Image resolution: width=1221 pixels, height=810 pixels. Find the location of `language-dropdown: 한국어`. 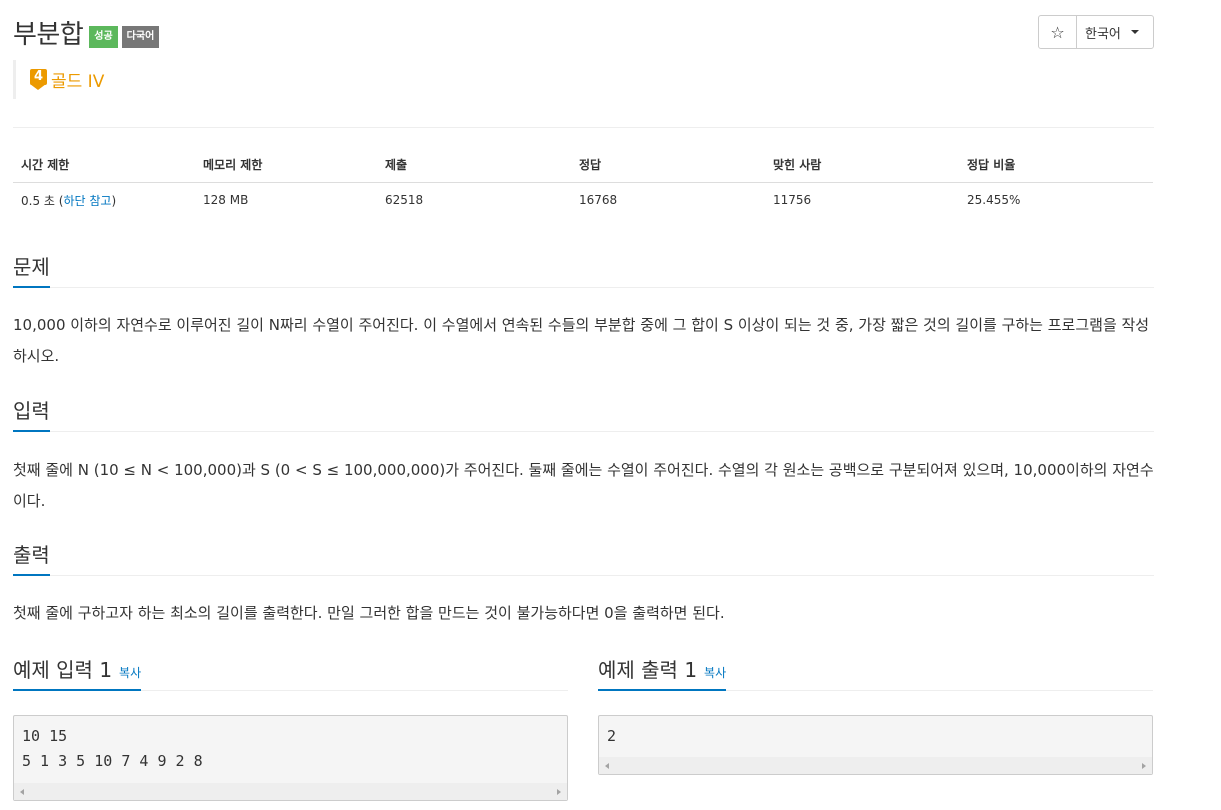

language-dropdown: 한국어 is located at coordinates (1115, 32).